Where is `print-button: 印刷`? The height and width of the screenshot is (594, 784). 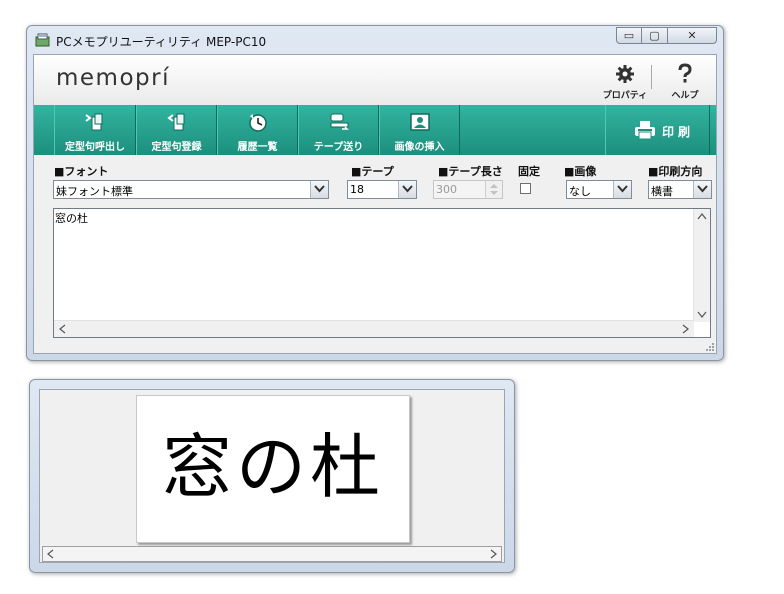
print-button: 印刷 is located at coordinates (657, 130).